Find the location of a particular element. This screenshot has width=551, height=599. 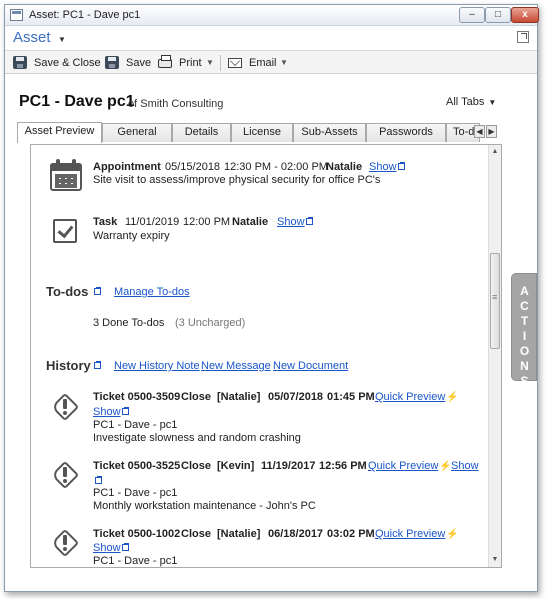

new-history-note-link: New History Note is located at coordinates (157, 366).